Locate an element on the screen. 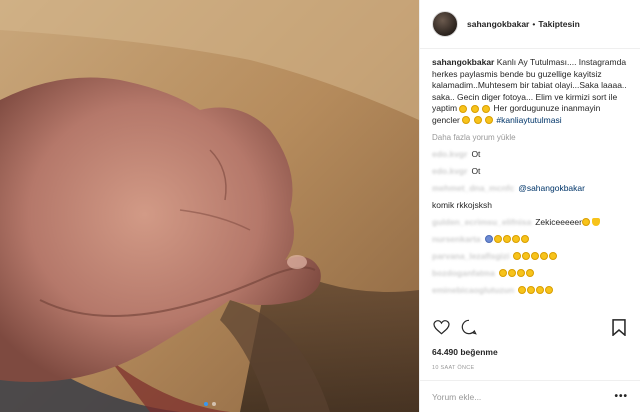 This screenshot has width=640, height=412. more-icon: ••• is located at coordinates (621, 396).